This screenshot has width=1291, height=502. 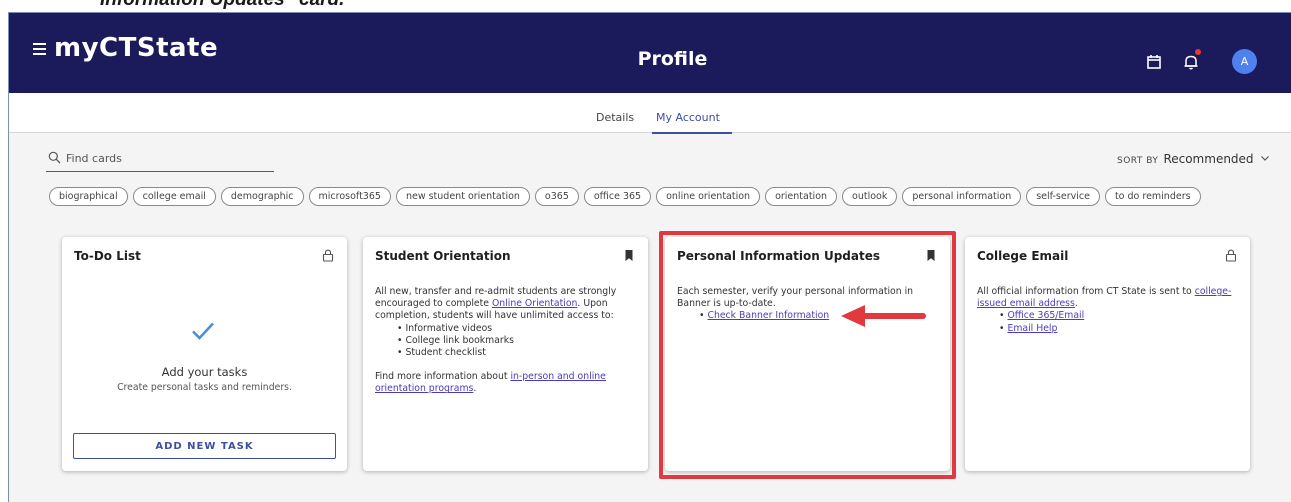 What do you see at coordinates (672, 59) in the screenshot?
I see `page-title: Profile` at bounding box center [672, 59].